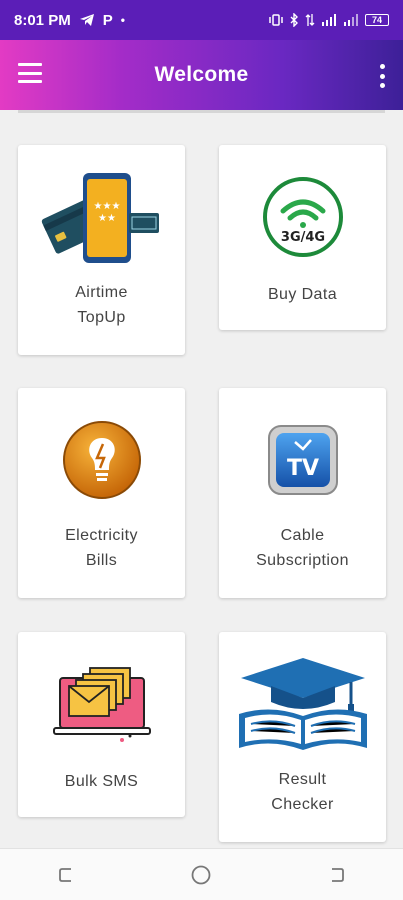 The image size is (403, 900). Describe the element at coordinates (201, 20) in the screenshot. I see `status-bar: 8:01 PM P • 74` at that location.